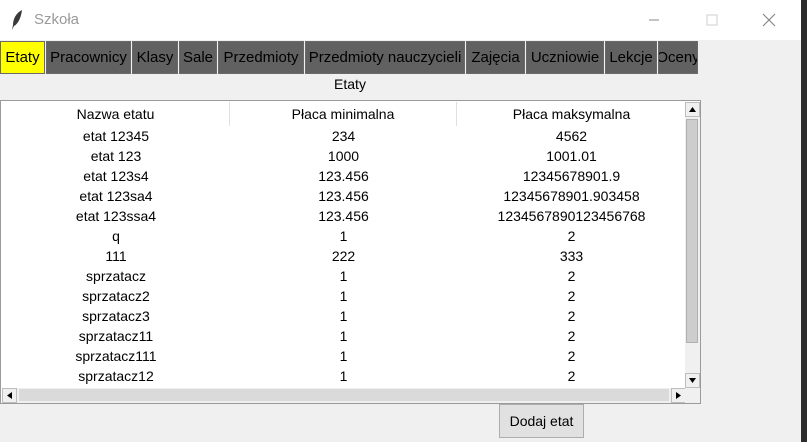  What do you see at coordinates (198, 57) in the screenshot?
I see `tab-sale: Sale` at bounding box center [198, 57].